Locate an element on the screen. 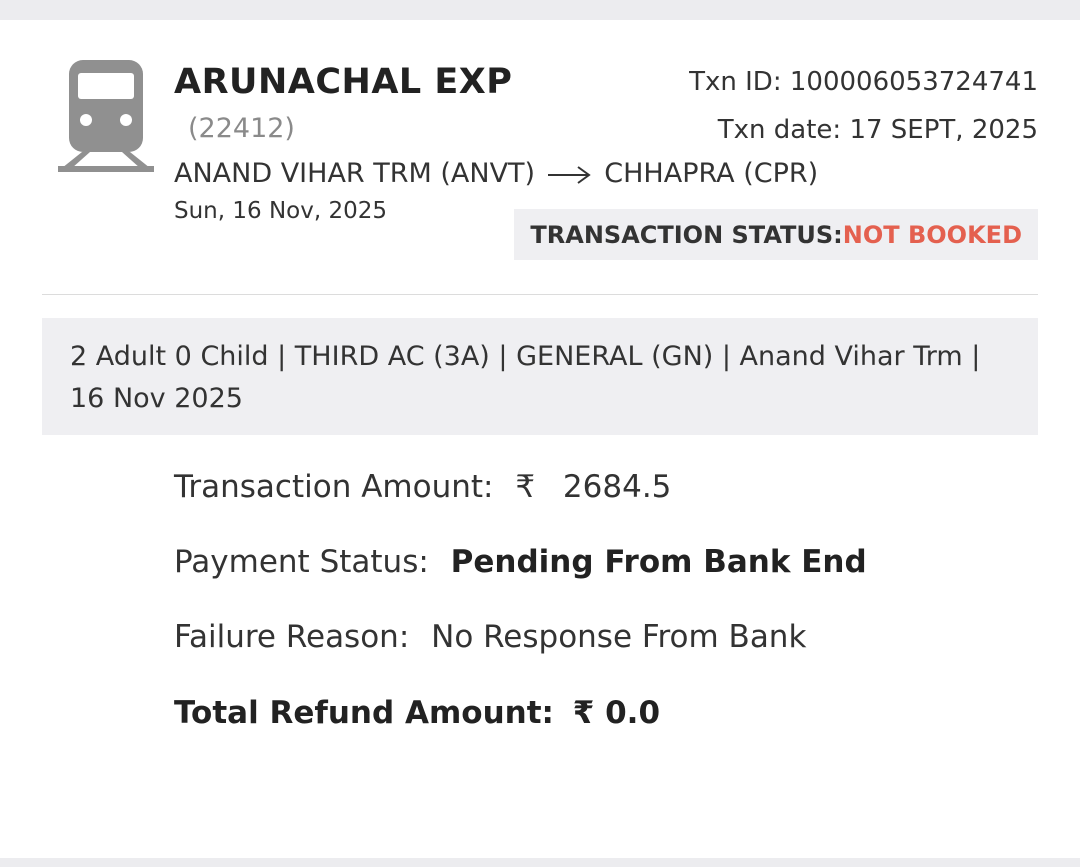  total-refund-label: Total Refund Amount: is located at coordinates (364, 713).